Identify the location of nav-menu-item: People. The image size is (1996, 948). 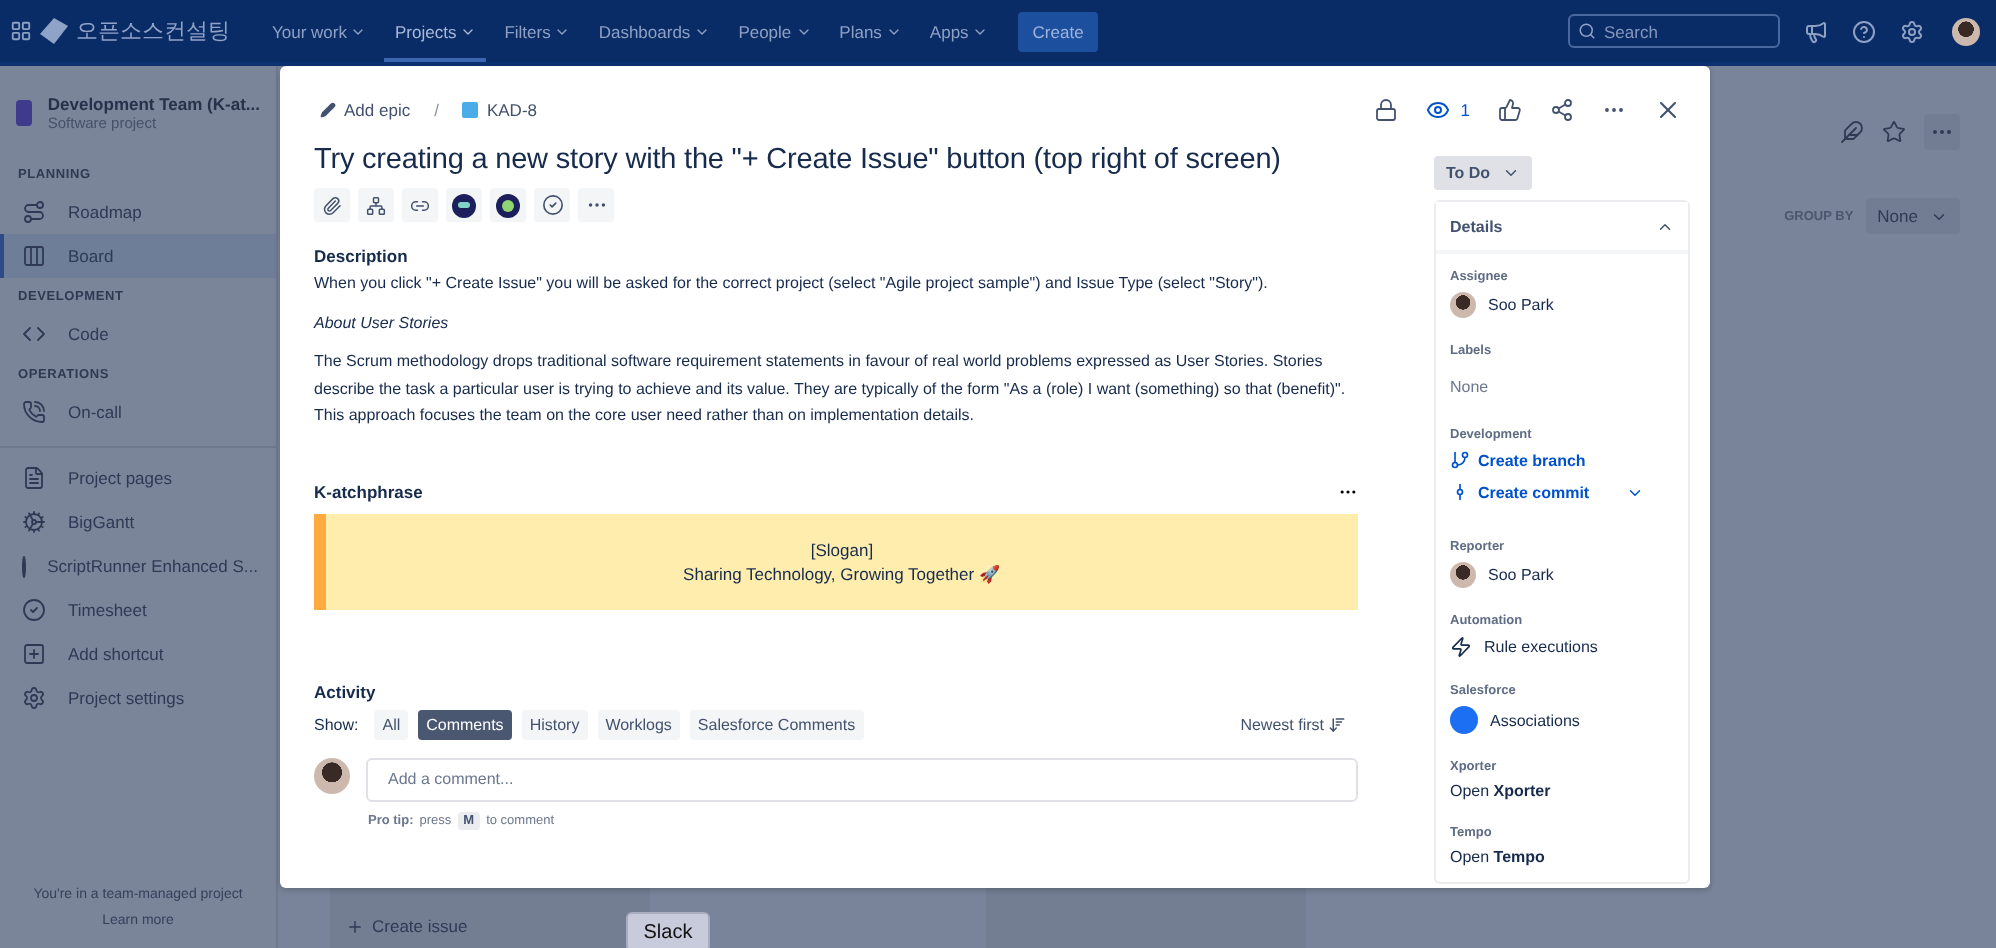
(775, 31).